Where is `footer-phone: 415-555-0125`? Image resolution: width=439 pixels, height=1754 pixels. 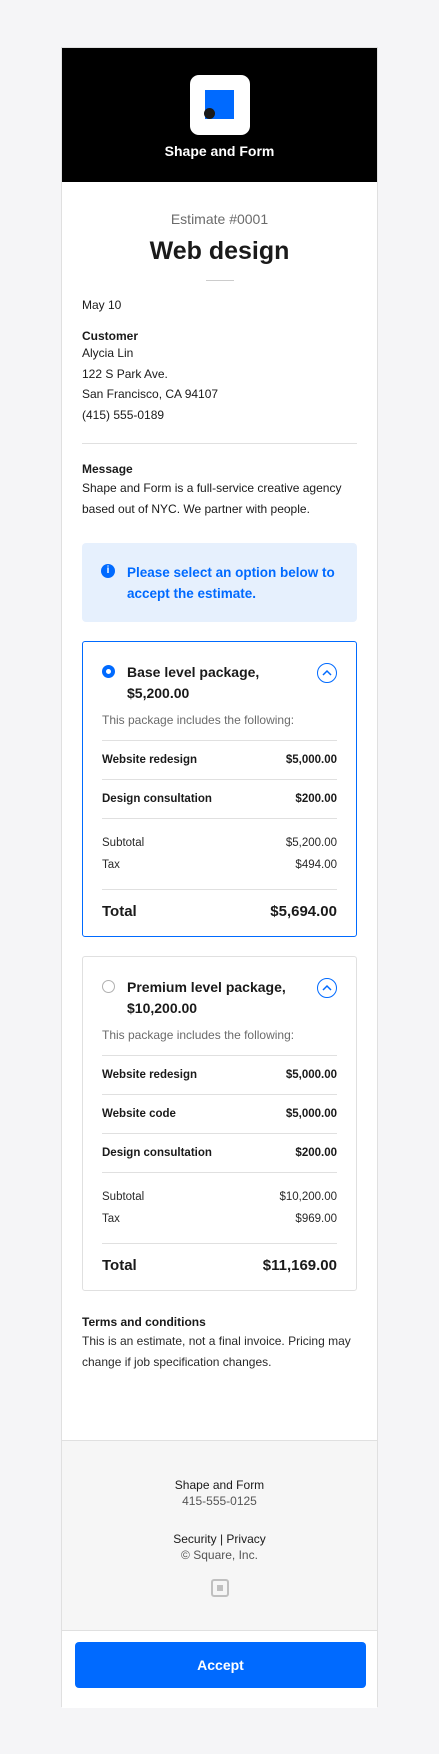
footer-phone: 415-555-0125 is located at coordinates (219, 1501).